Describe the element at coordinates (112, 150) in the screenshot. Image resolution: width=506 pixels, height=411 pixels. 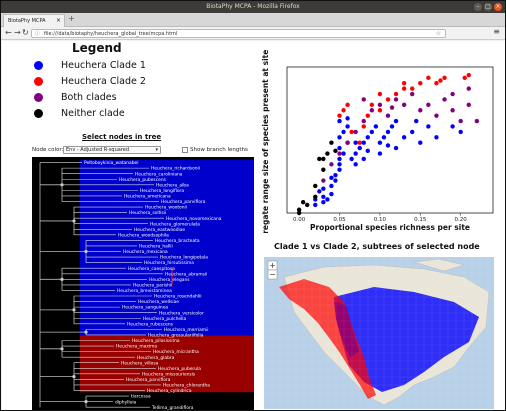
I see `node-color-select: Env - Adjusted R-squared ▾` at that location.